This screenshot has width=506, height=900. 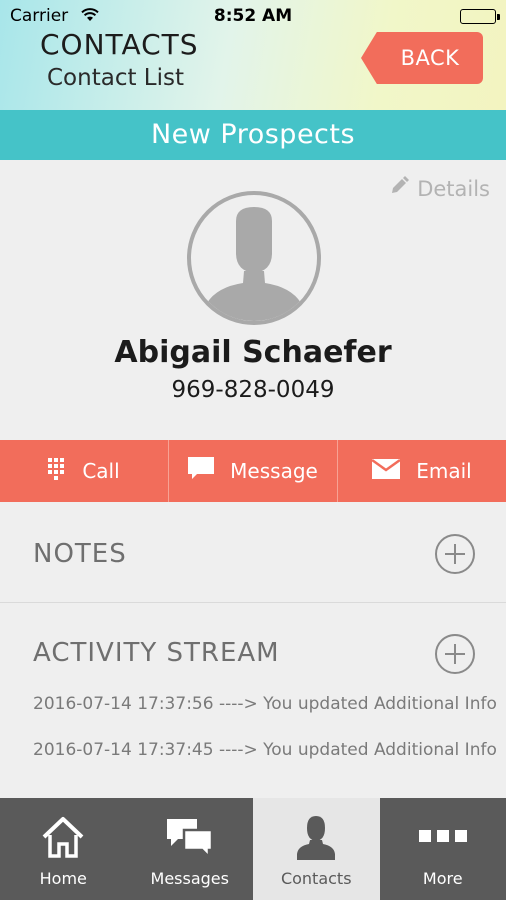 What do you see at coordinates (316, 837) in the screenshot?
I see `person-icon` at bounding box center [316, 837].